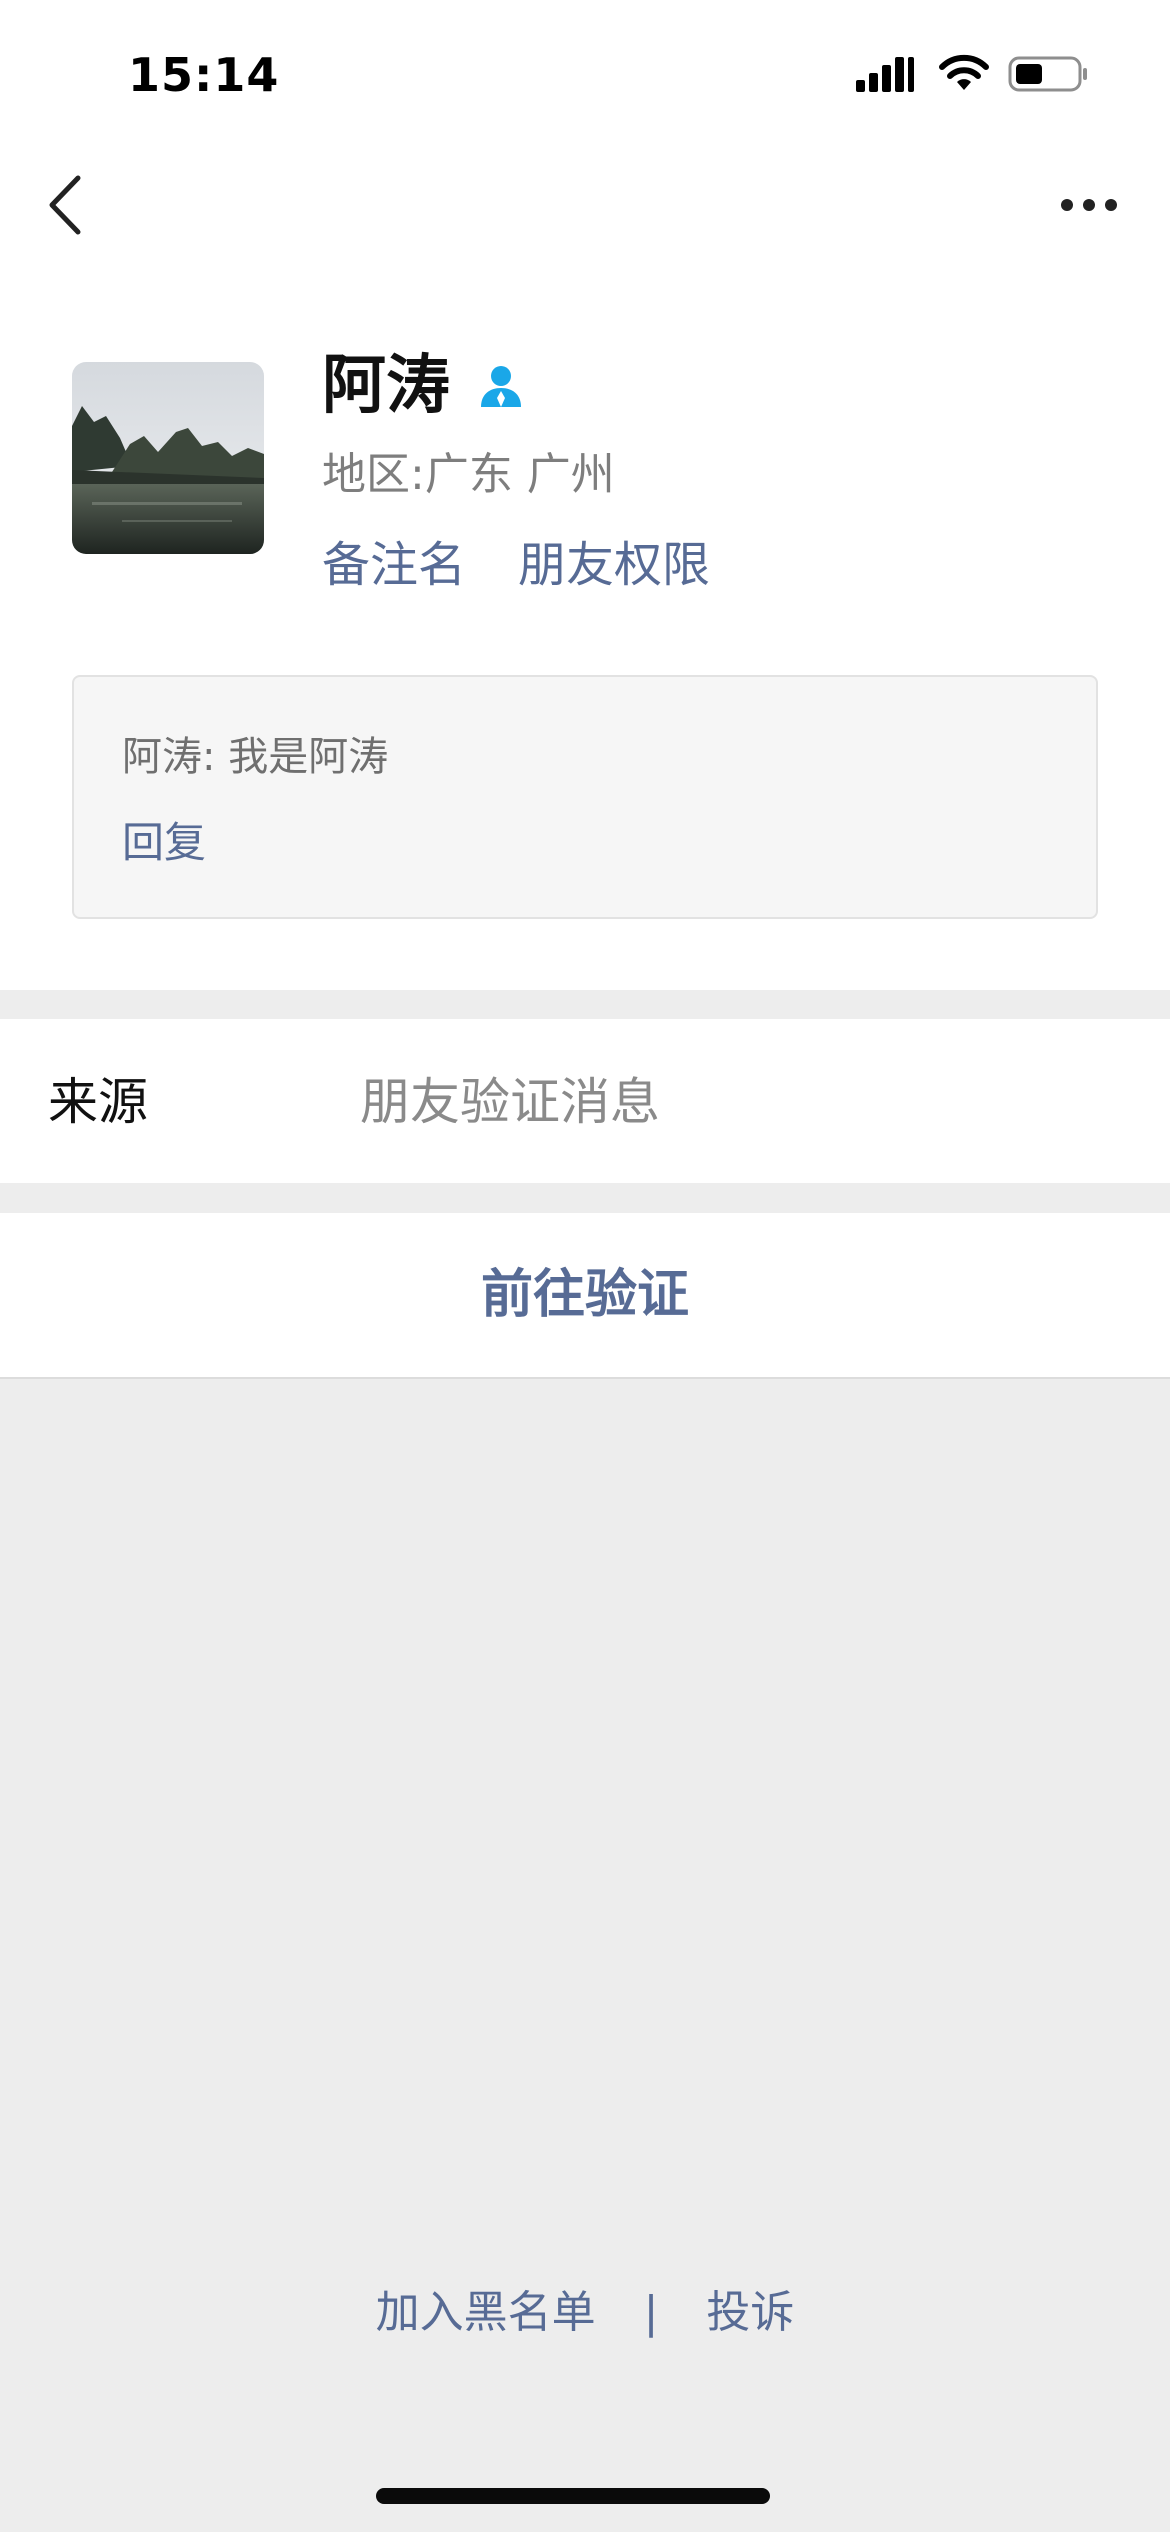 Image resolution: width=1170 pixels, height=2532 pixels. I want to click on back-button, so click(66, 205).